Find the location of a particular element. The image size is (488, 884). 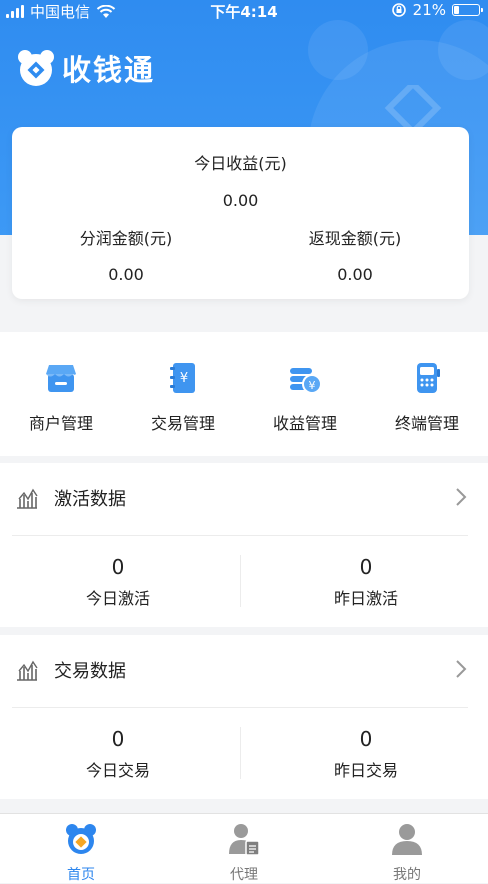

function-grid: 商户管理 ¥ 交易管理 ¥ 收益管理 终端管理 is located at coordinates (244, 394).